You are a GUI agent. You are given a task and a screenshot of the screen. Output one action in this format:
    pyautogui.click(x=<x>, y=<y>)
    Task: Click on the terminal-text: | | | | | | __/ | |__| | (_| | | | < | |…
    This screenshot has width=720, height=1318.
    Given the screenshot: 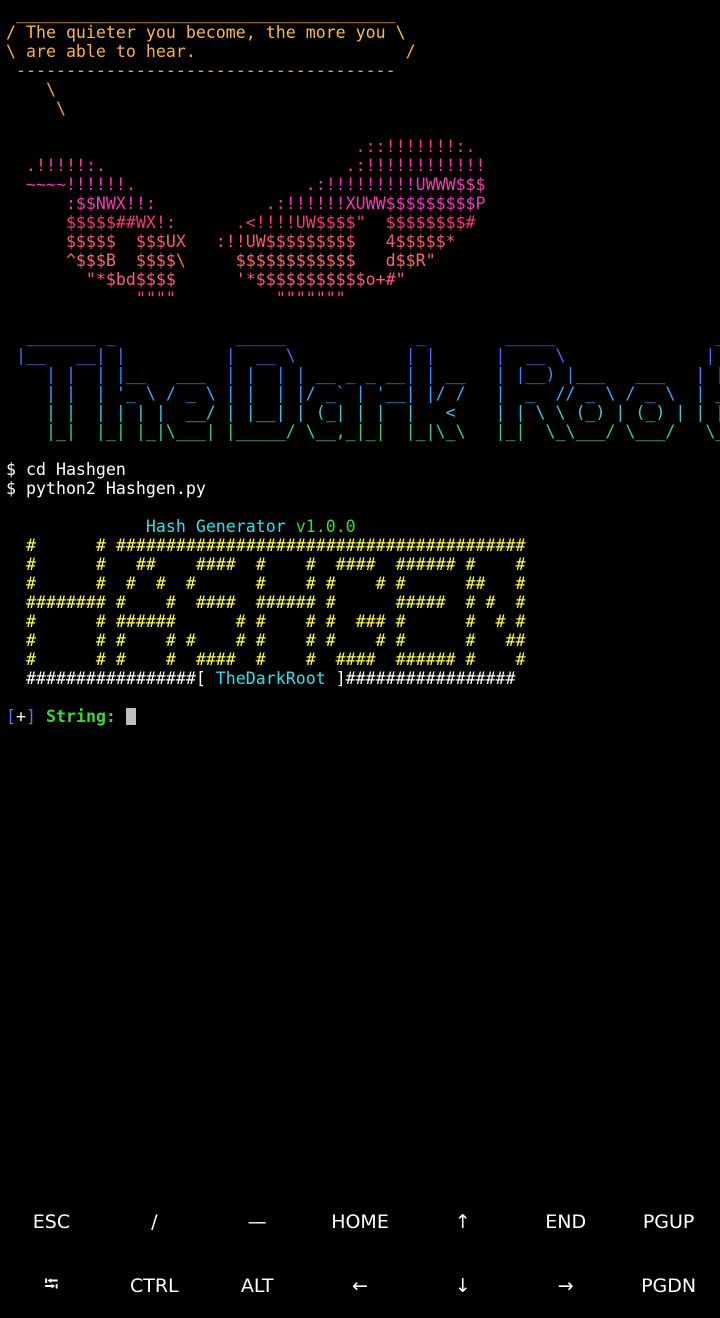 What is the action you would take?
    pyautogui.click(x=363, y=412)
    